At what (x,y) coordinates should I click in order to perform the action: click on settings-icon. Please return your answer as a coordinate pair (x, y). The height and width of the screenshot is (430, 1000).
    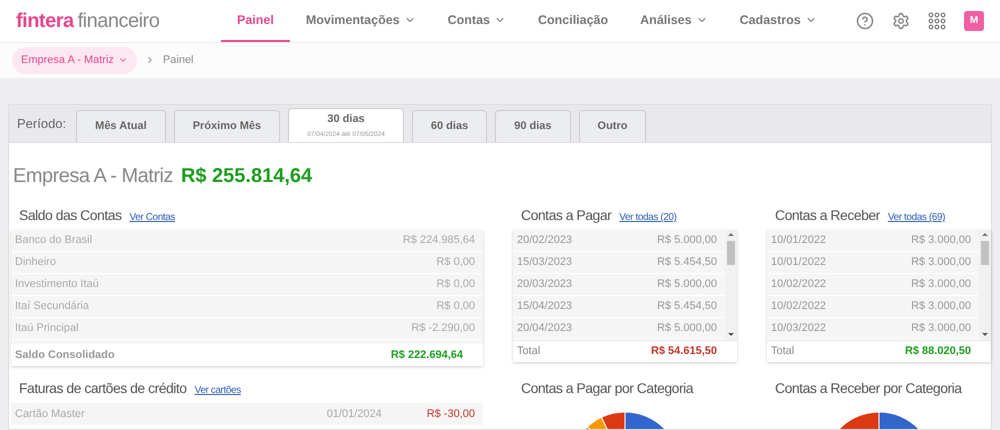
    Looking at the image, I should click on (901, 21).